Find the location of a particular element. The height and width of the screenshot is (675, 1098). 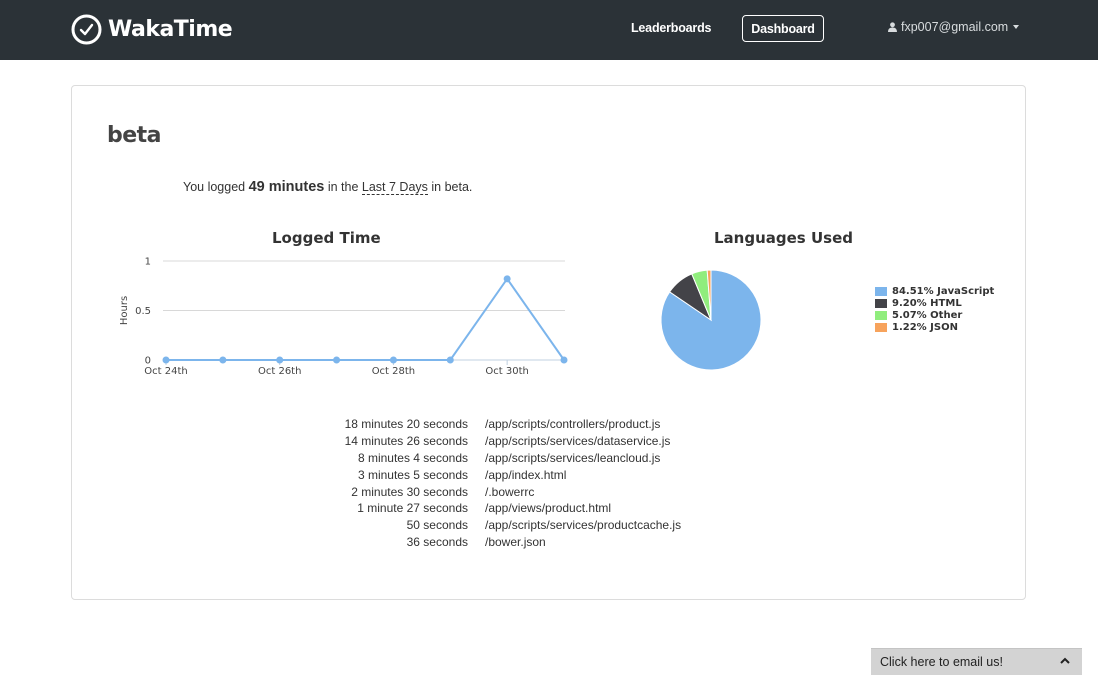

file-path: /bower.json is located at coordinates (515, 541).